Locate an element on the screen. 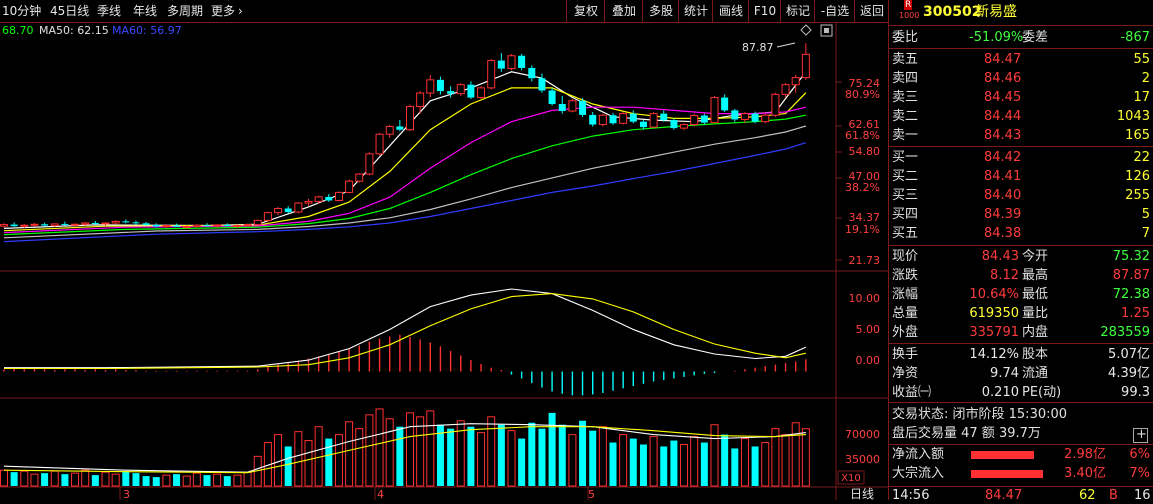 The image size is (1153, 504). margin-badge: R 1000 is located at coordinates (909, 10).